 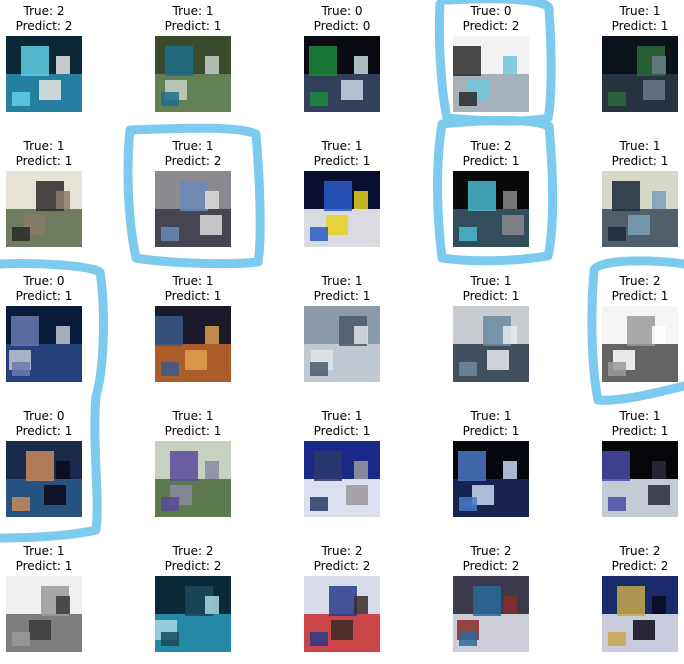 What do you see at coordinates (342, 26) in the screenshot?
I see `predict-label: Predict: 0` at bounding box center [342, 26].